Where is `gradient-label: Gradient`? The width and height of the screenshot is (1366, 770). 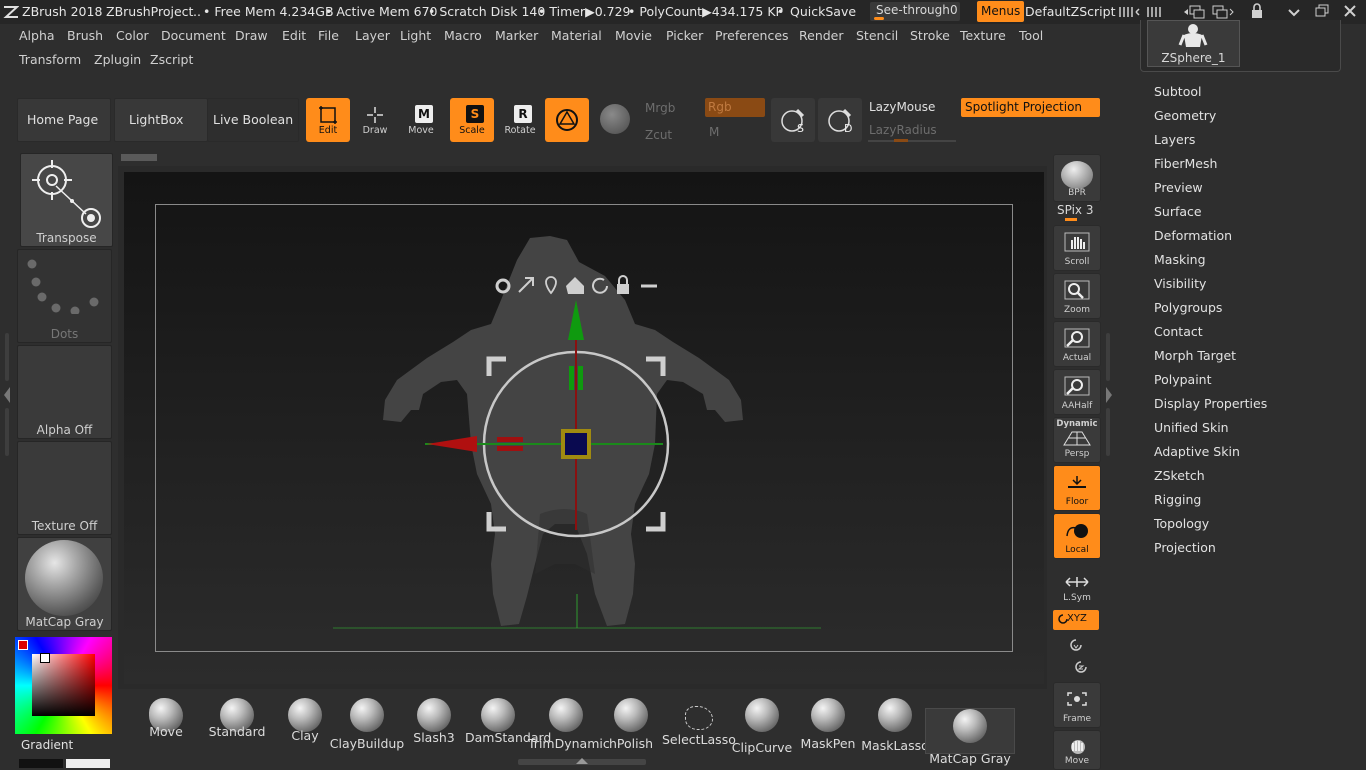 gradient-label: Gradient is located at coordinates (47, 745).